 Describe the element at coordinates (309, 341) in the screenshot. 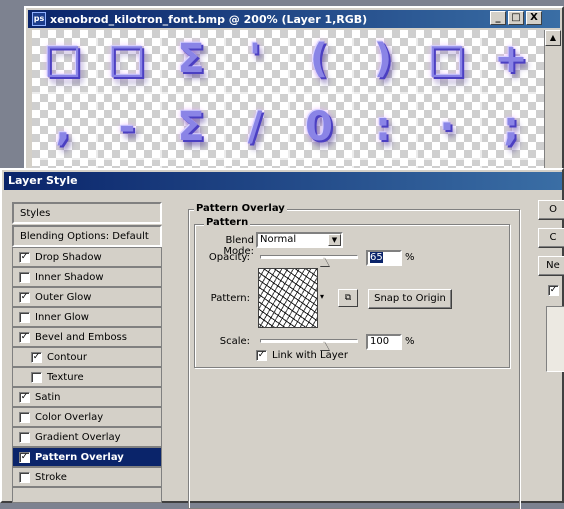

I see `scale-slider-track` at that location.